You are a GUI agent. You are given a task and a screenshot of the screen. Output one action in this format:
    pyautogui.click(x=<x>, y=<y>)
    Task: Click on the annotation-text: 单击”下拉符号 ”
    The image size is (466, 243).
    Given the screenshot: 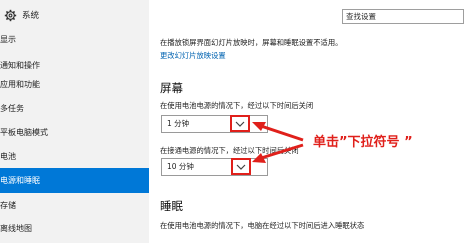 What is the action you would take?
    pyautogui.click(x=363, y=142)
    